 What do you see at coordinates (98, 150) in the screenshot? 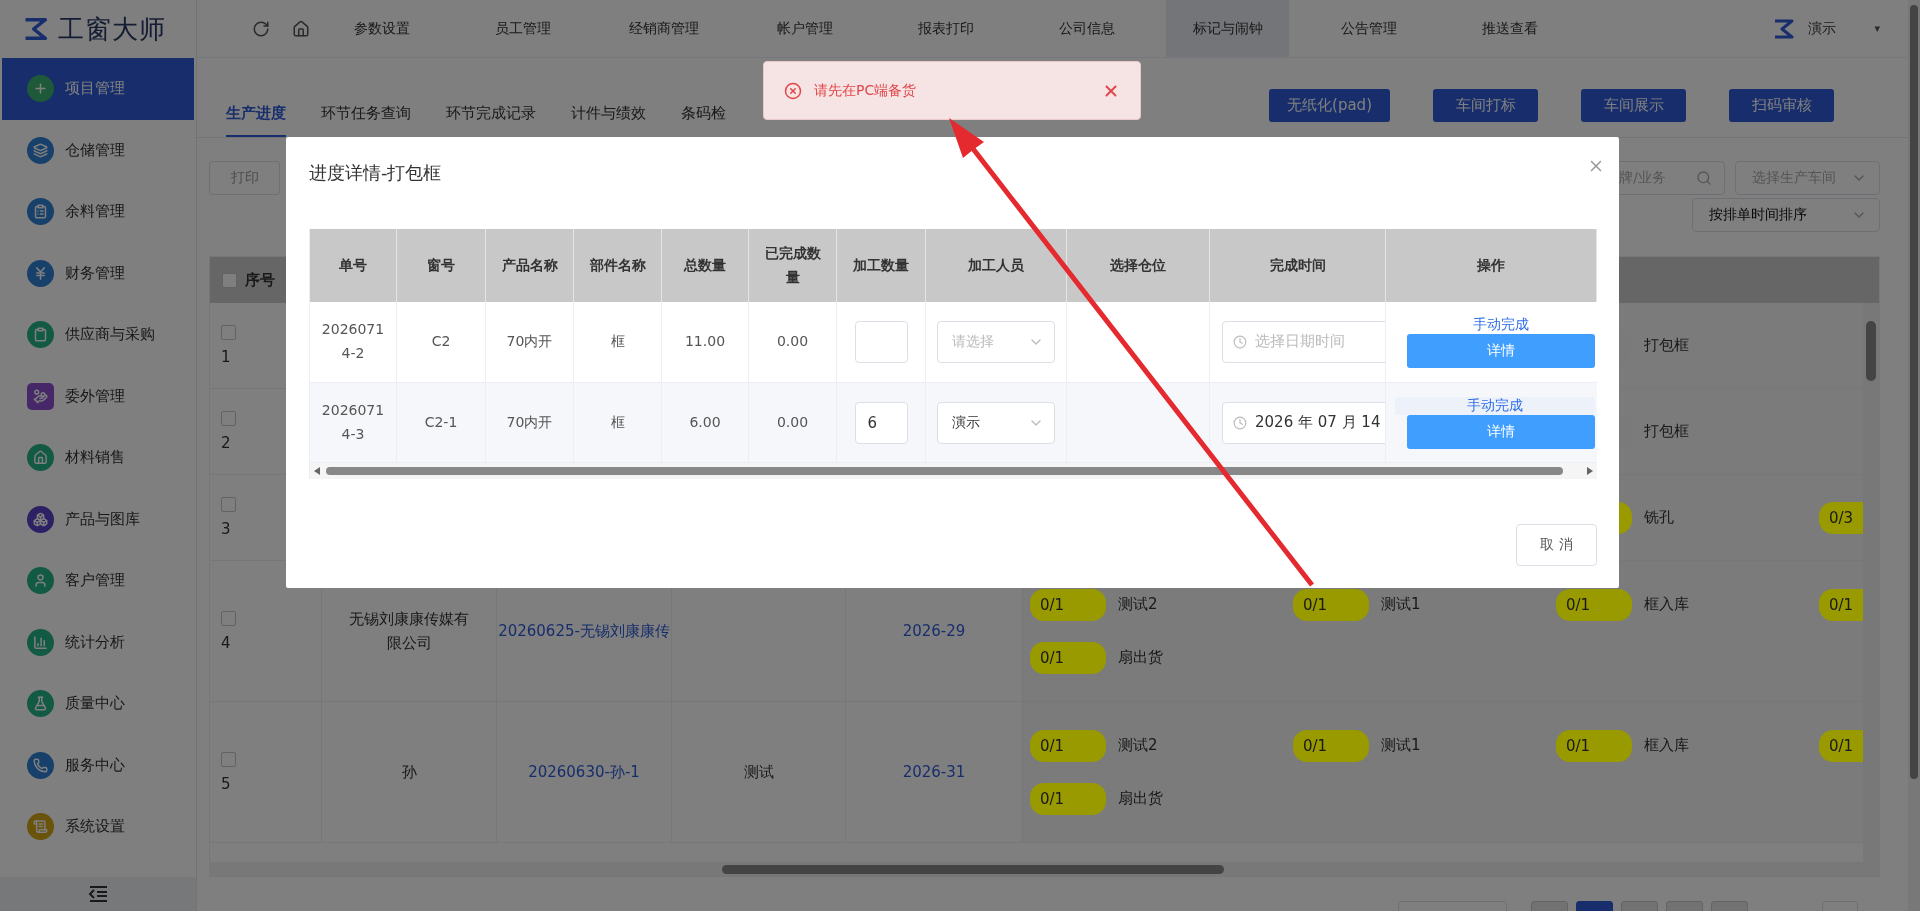
I see `sidebar-item: 仓储管理` at bounding box center [98, 150].